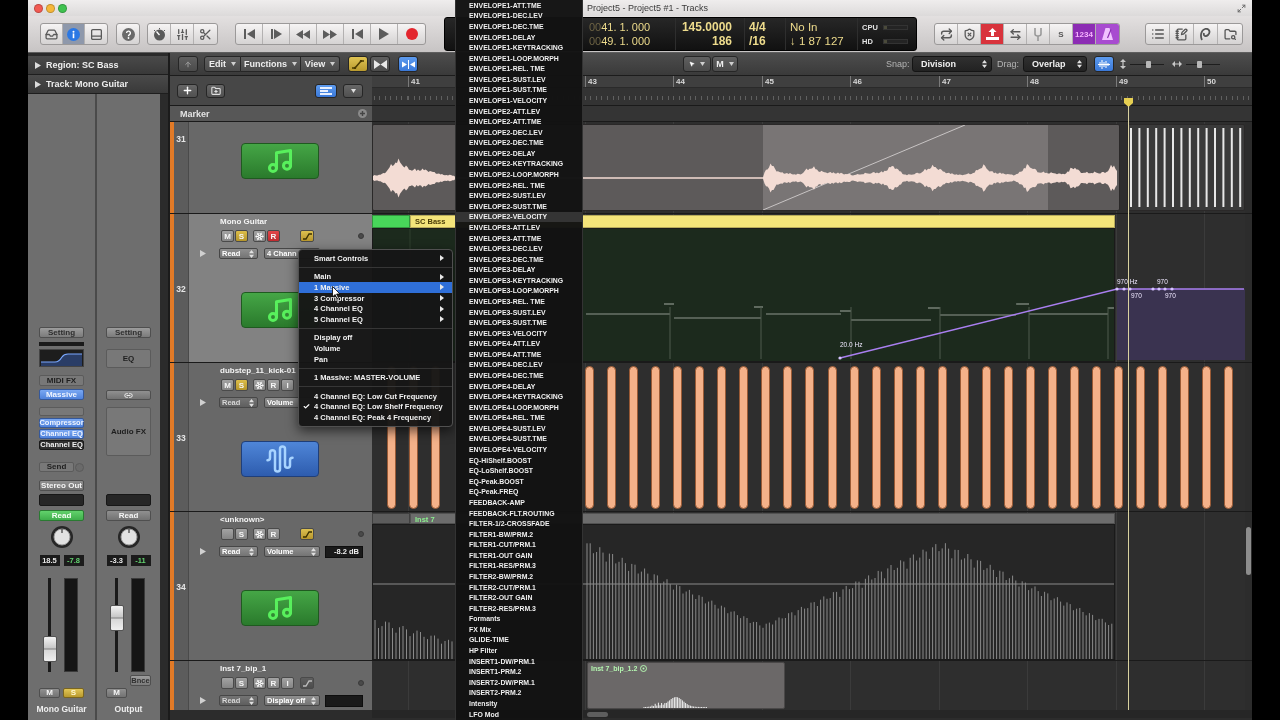  Describe the element at coordinates (38, 8) in the screenshot. I see `close-button` at that location.